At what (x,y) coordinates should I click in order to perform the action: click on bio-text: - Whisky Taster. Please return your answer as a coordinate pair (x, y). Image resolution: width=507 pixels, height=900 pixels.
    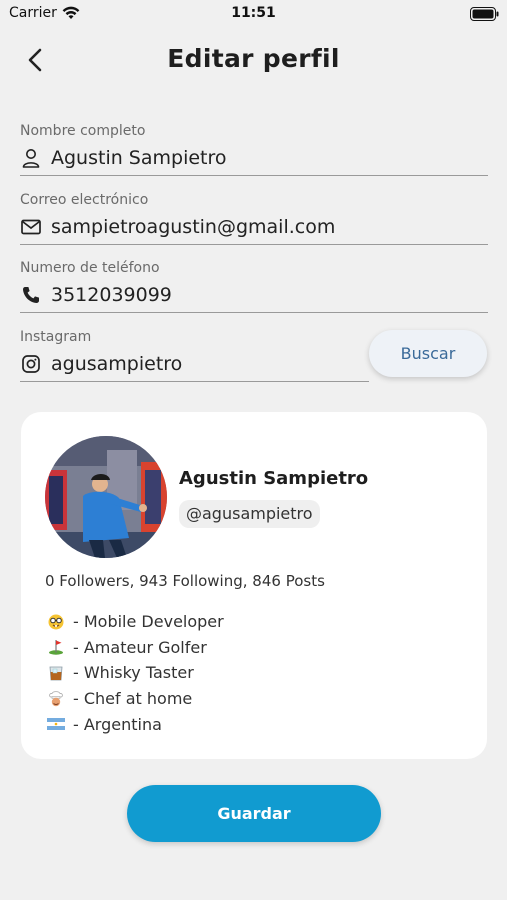
    Looking at the image, I should click on (133, 673).